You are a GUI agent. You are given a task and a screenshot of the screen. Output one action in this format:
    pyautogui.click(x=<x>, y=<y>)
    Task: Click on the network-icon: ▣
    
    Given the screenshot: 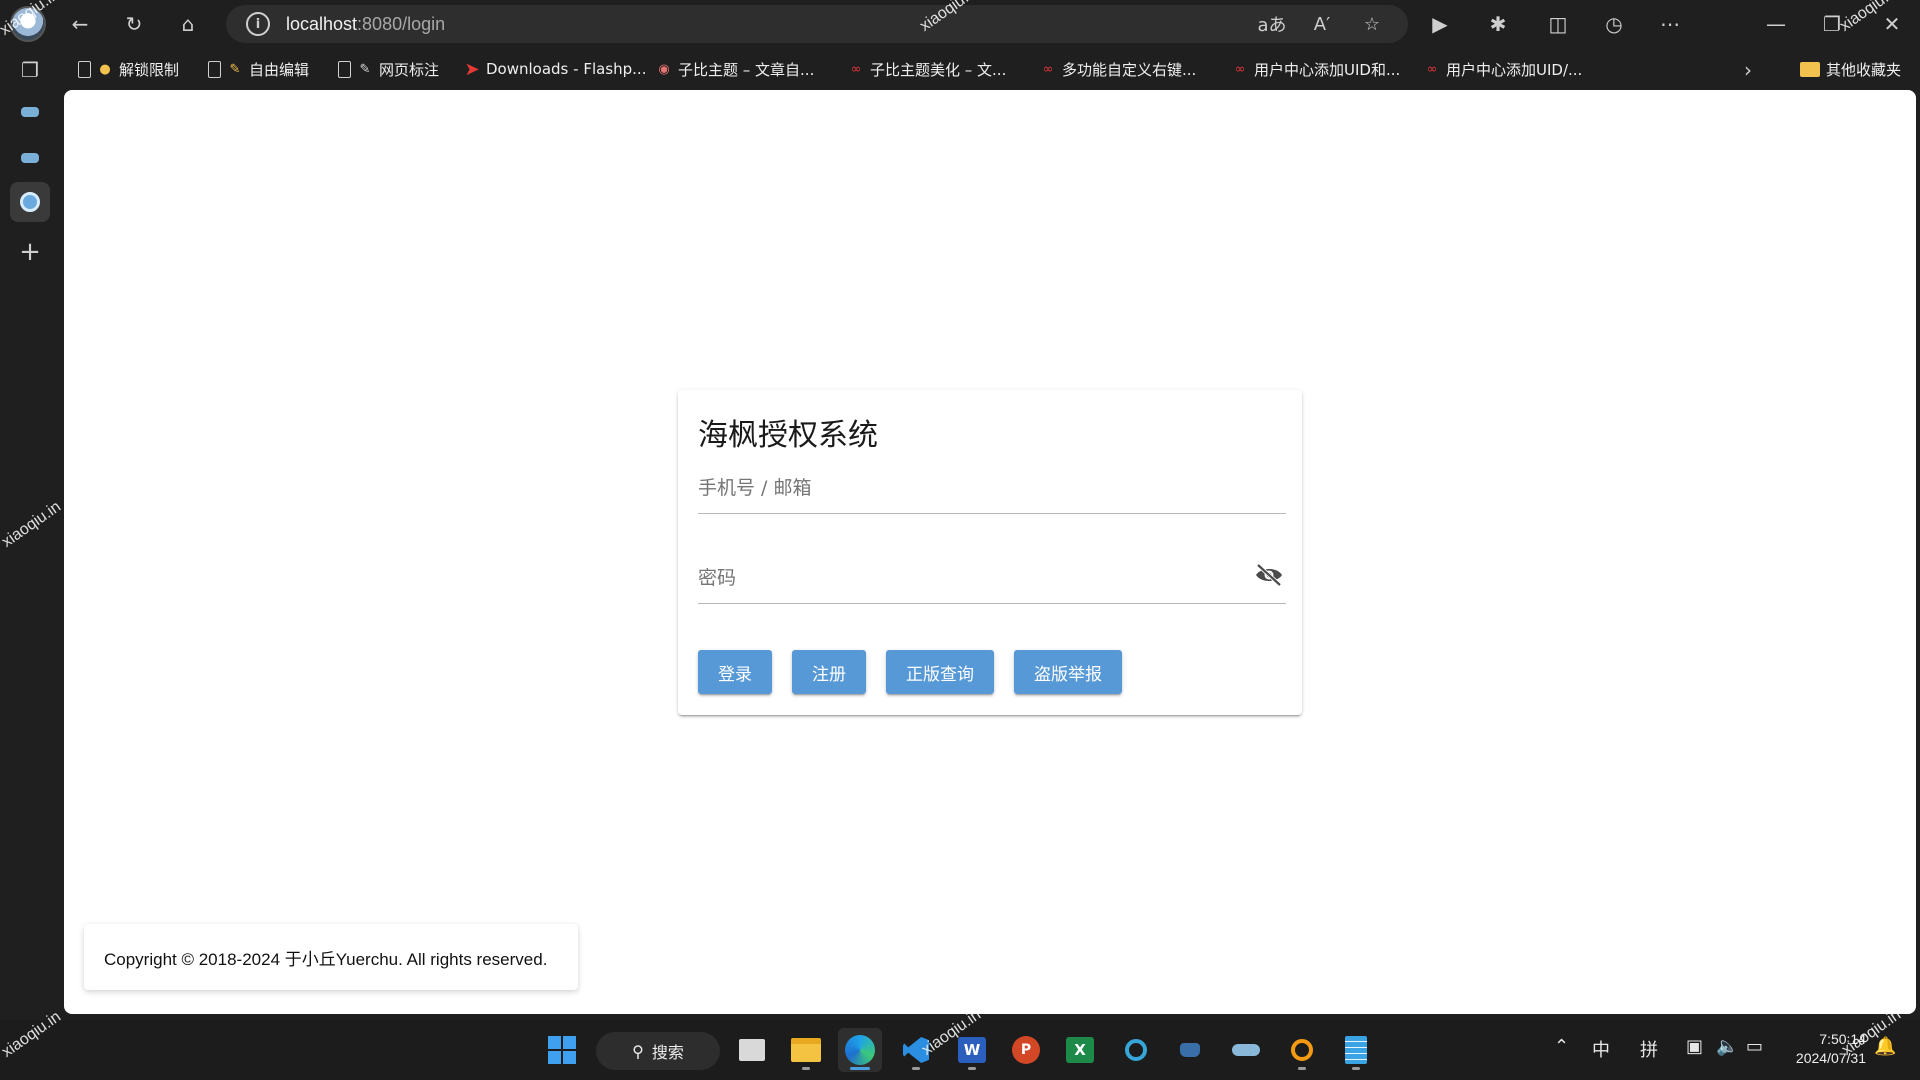 What is the action you would take?
    pyautogui.click(x=1694, y=1046)
    